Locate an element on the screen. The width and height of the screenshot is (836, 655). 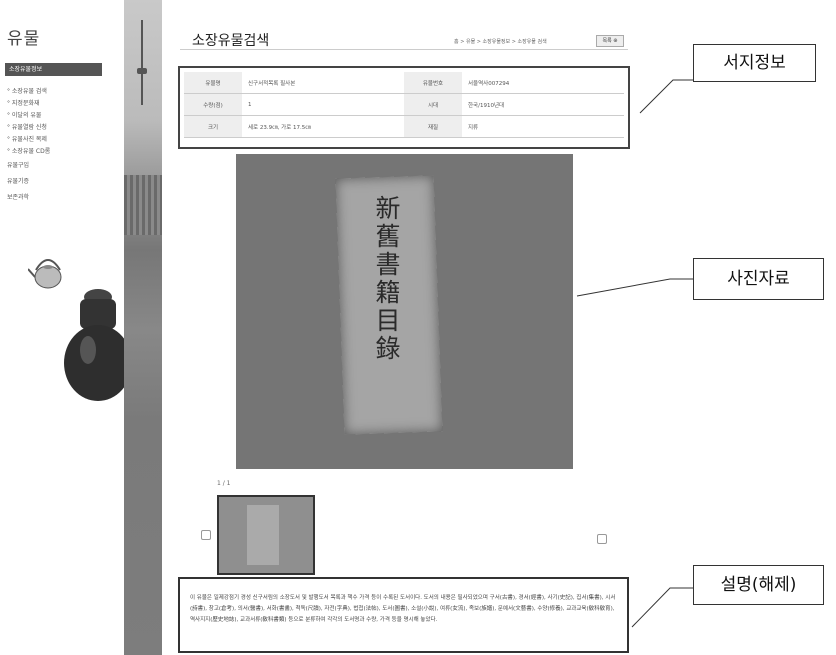
callout-leader-lines is located at coordinates (634, 353).